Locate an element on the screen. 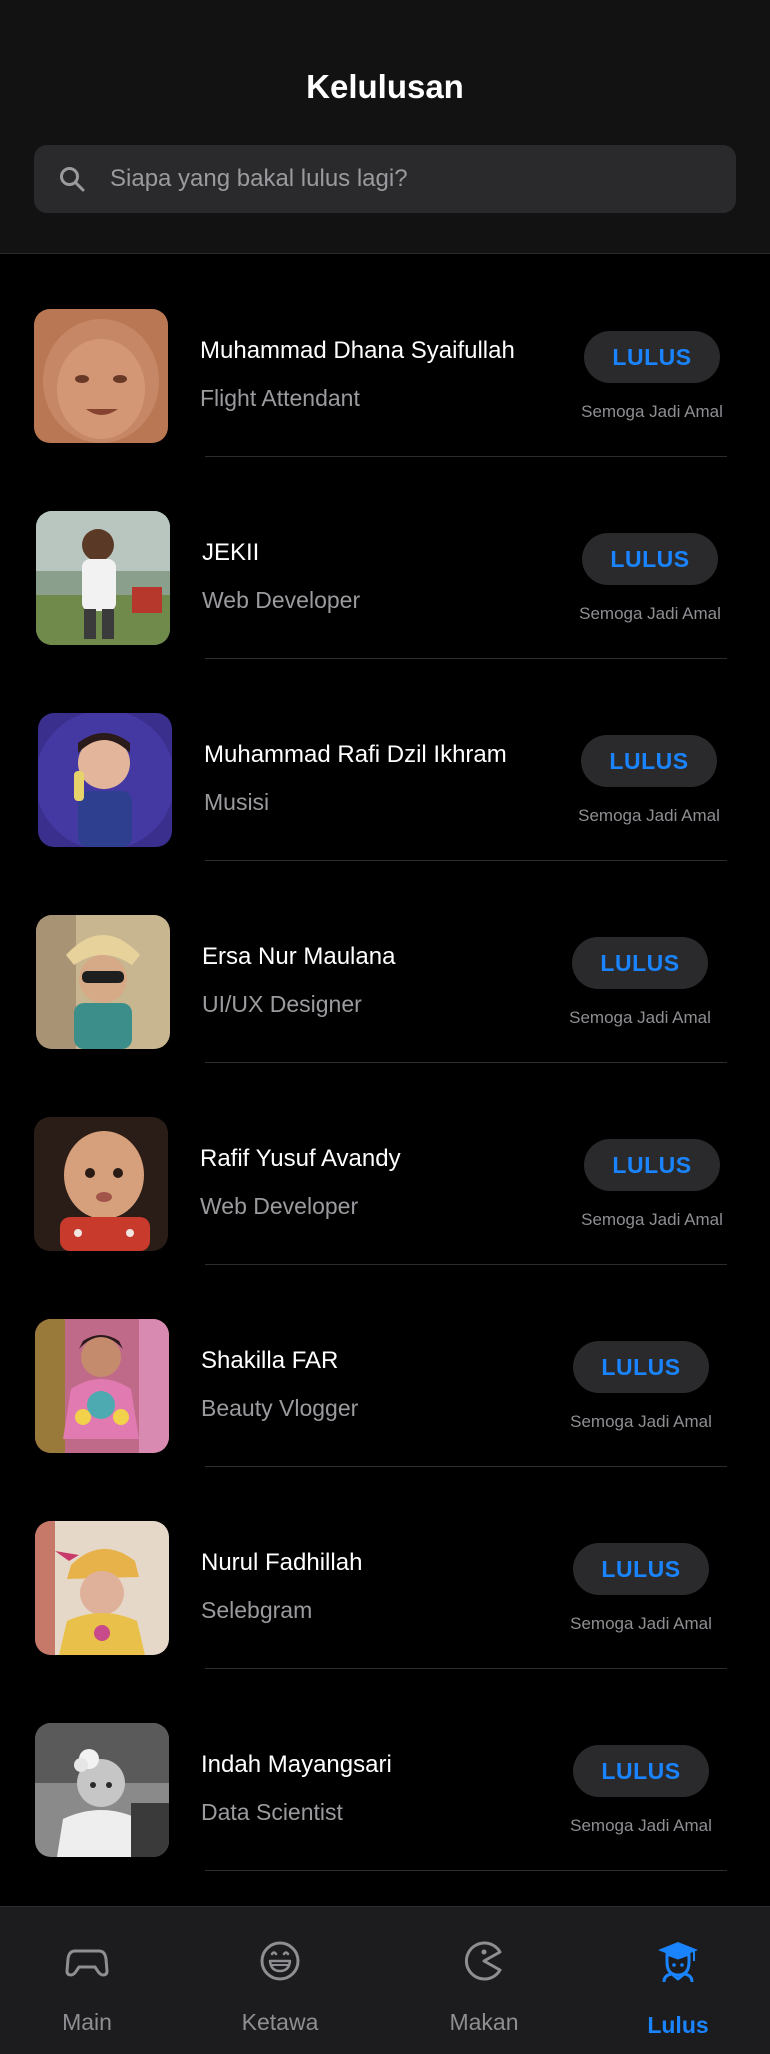 This screenshot has height=2054, width=770. person-name: Shakilla FAR is located at coordinates (270, 1360).